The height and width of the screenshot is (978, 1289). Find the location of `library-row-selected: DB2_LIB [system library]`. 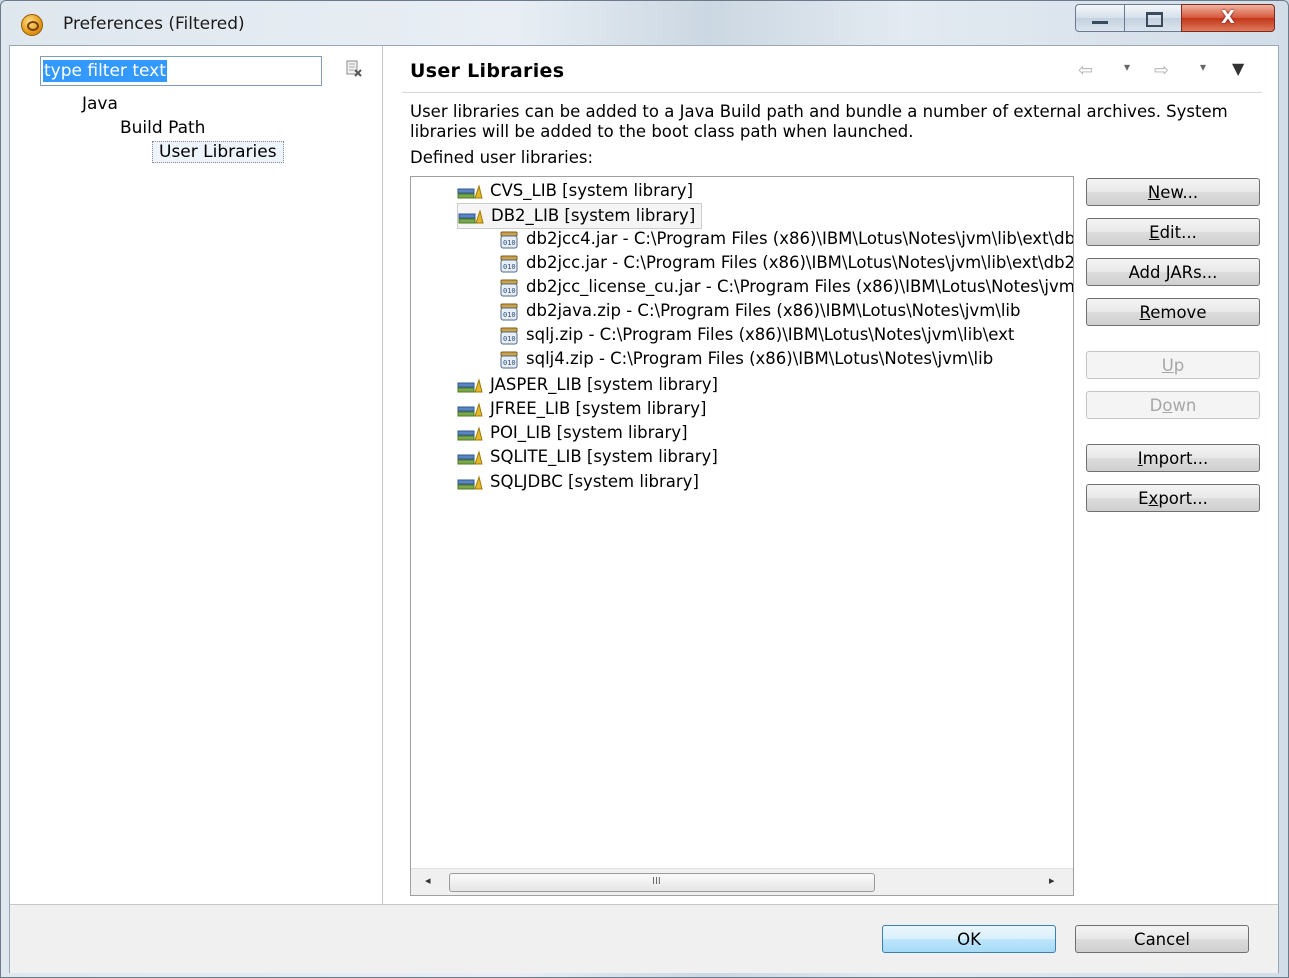

library-row-selected: DB2_LIB [system library] is located at coordinates (580, 216).